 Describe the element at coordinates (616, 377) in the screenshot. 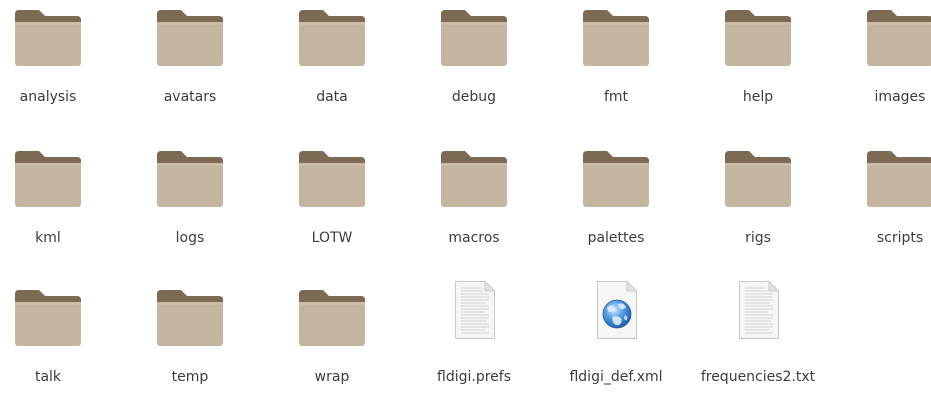

I see `item-label: fldigi_def.xml` at that location.